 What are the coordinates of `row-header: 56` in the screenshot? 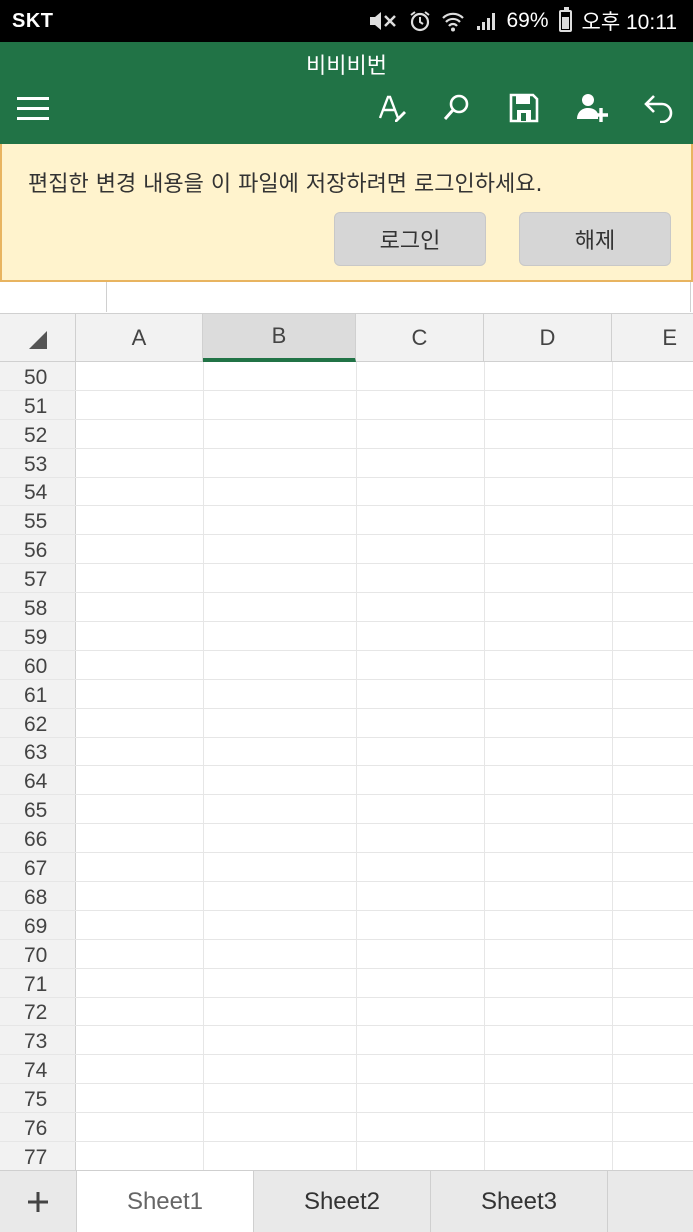 It's located at (38, 549).